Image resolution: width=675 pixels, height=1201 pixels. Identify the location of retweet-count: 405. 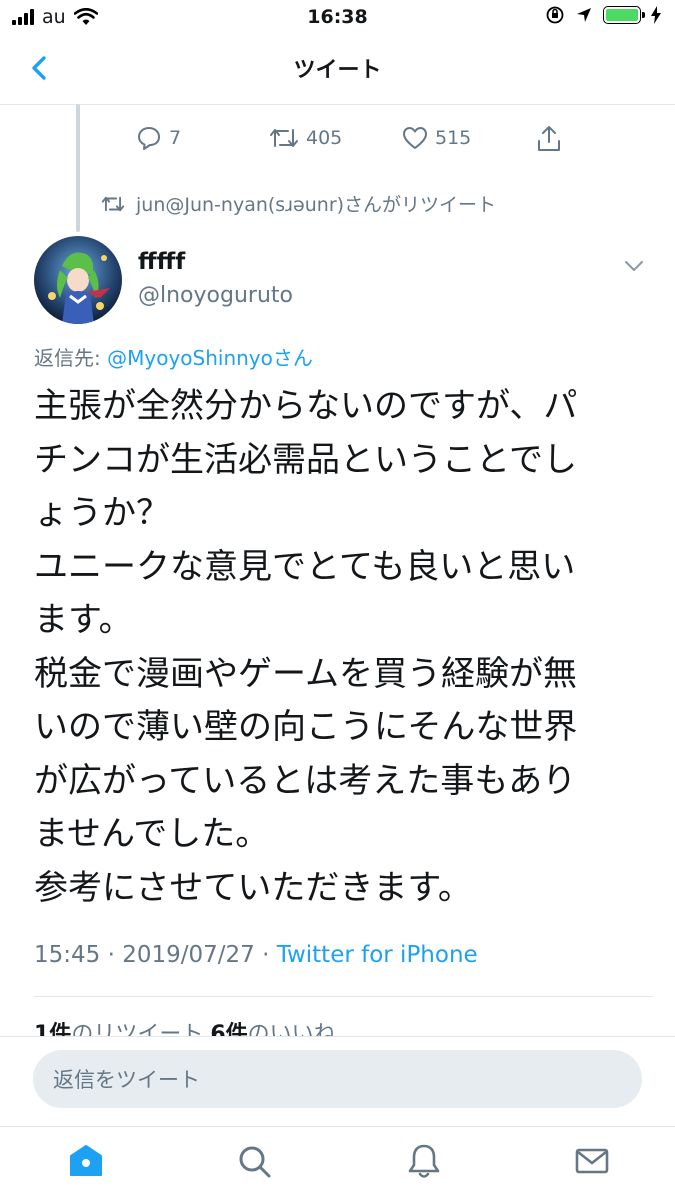
(324, 138).